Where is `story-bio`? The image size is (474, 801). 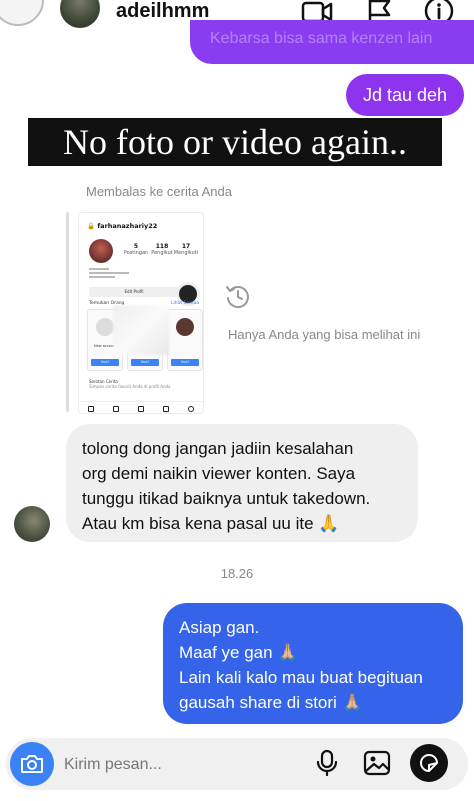
story-bio is located at coordinates (114, 275).